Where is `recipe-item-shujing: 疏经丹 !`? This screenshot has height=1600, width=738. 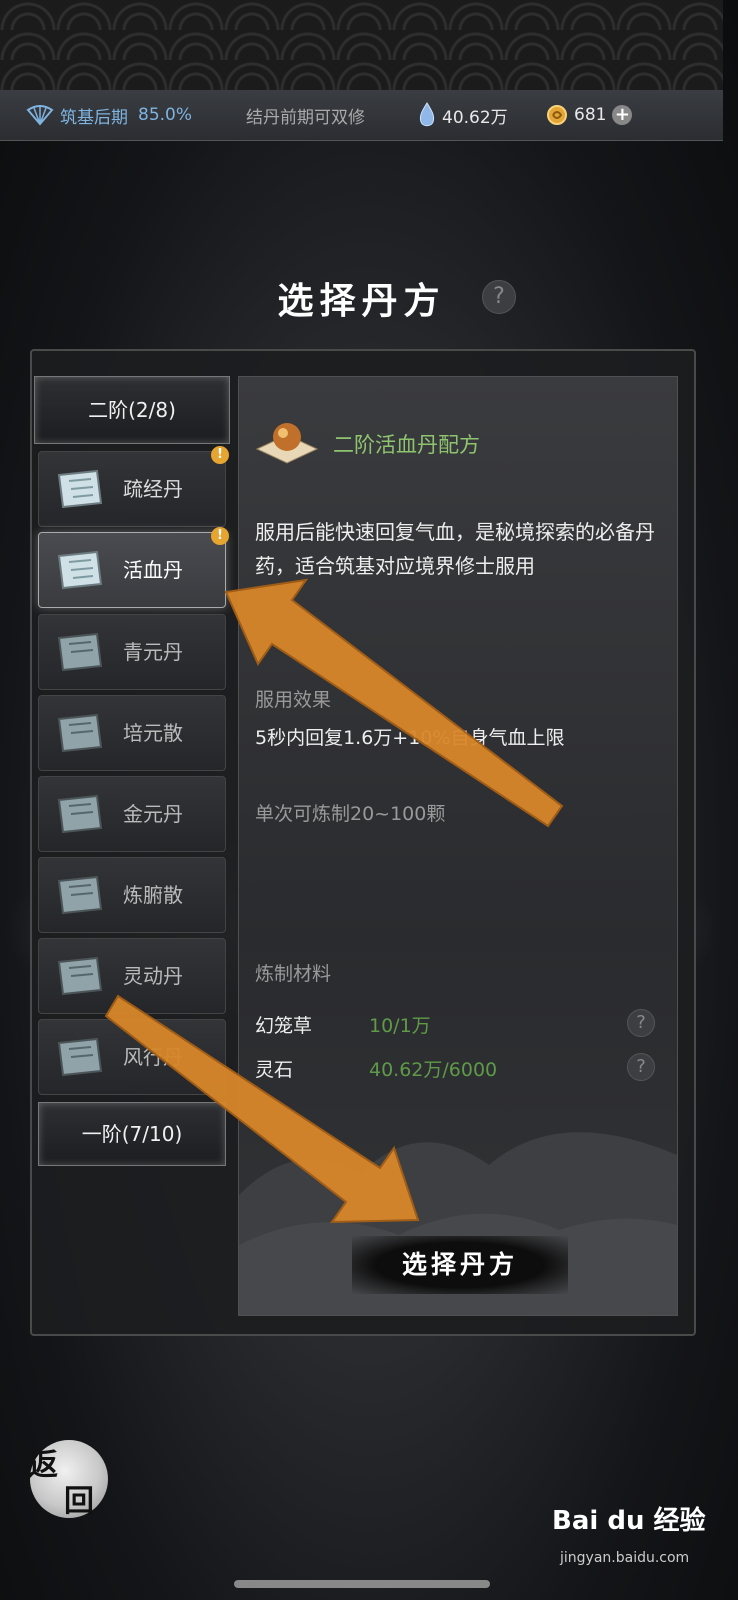
recipe-item-shujing: 疏经丹 ! is located at coordinates (133, 486).